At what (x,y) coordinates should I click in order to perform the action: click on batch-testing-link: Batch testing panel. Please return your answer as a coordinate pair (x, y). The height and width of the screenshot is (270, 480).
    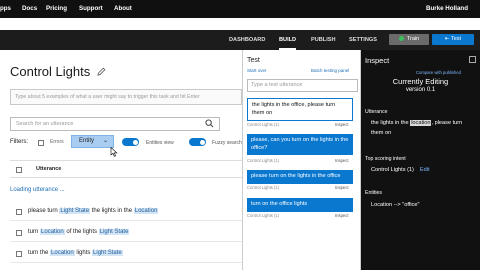
    Looking at the image, I should click on (330, 70).